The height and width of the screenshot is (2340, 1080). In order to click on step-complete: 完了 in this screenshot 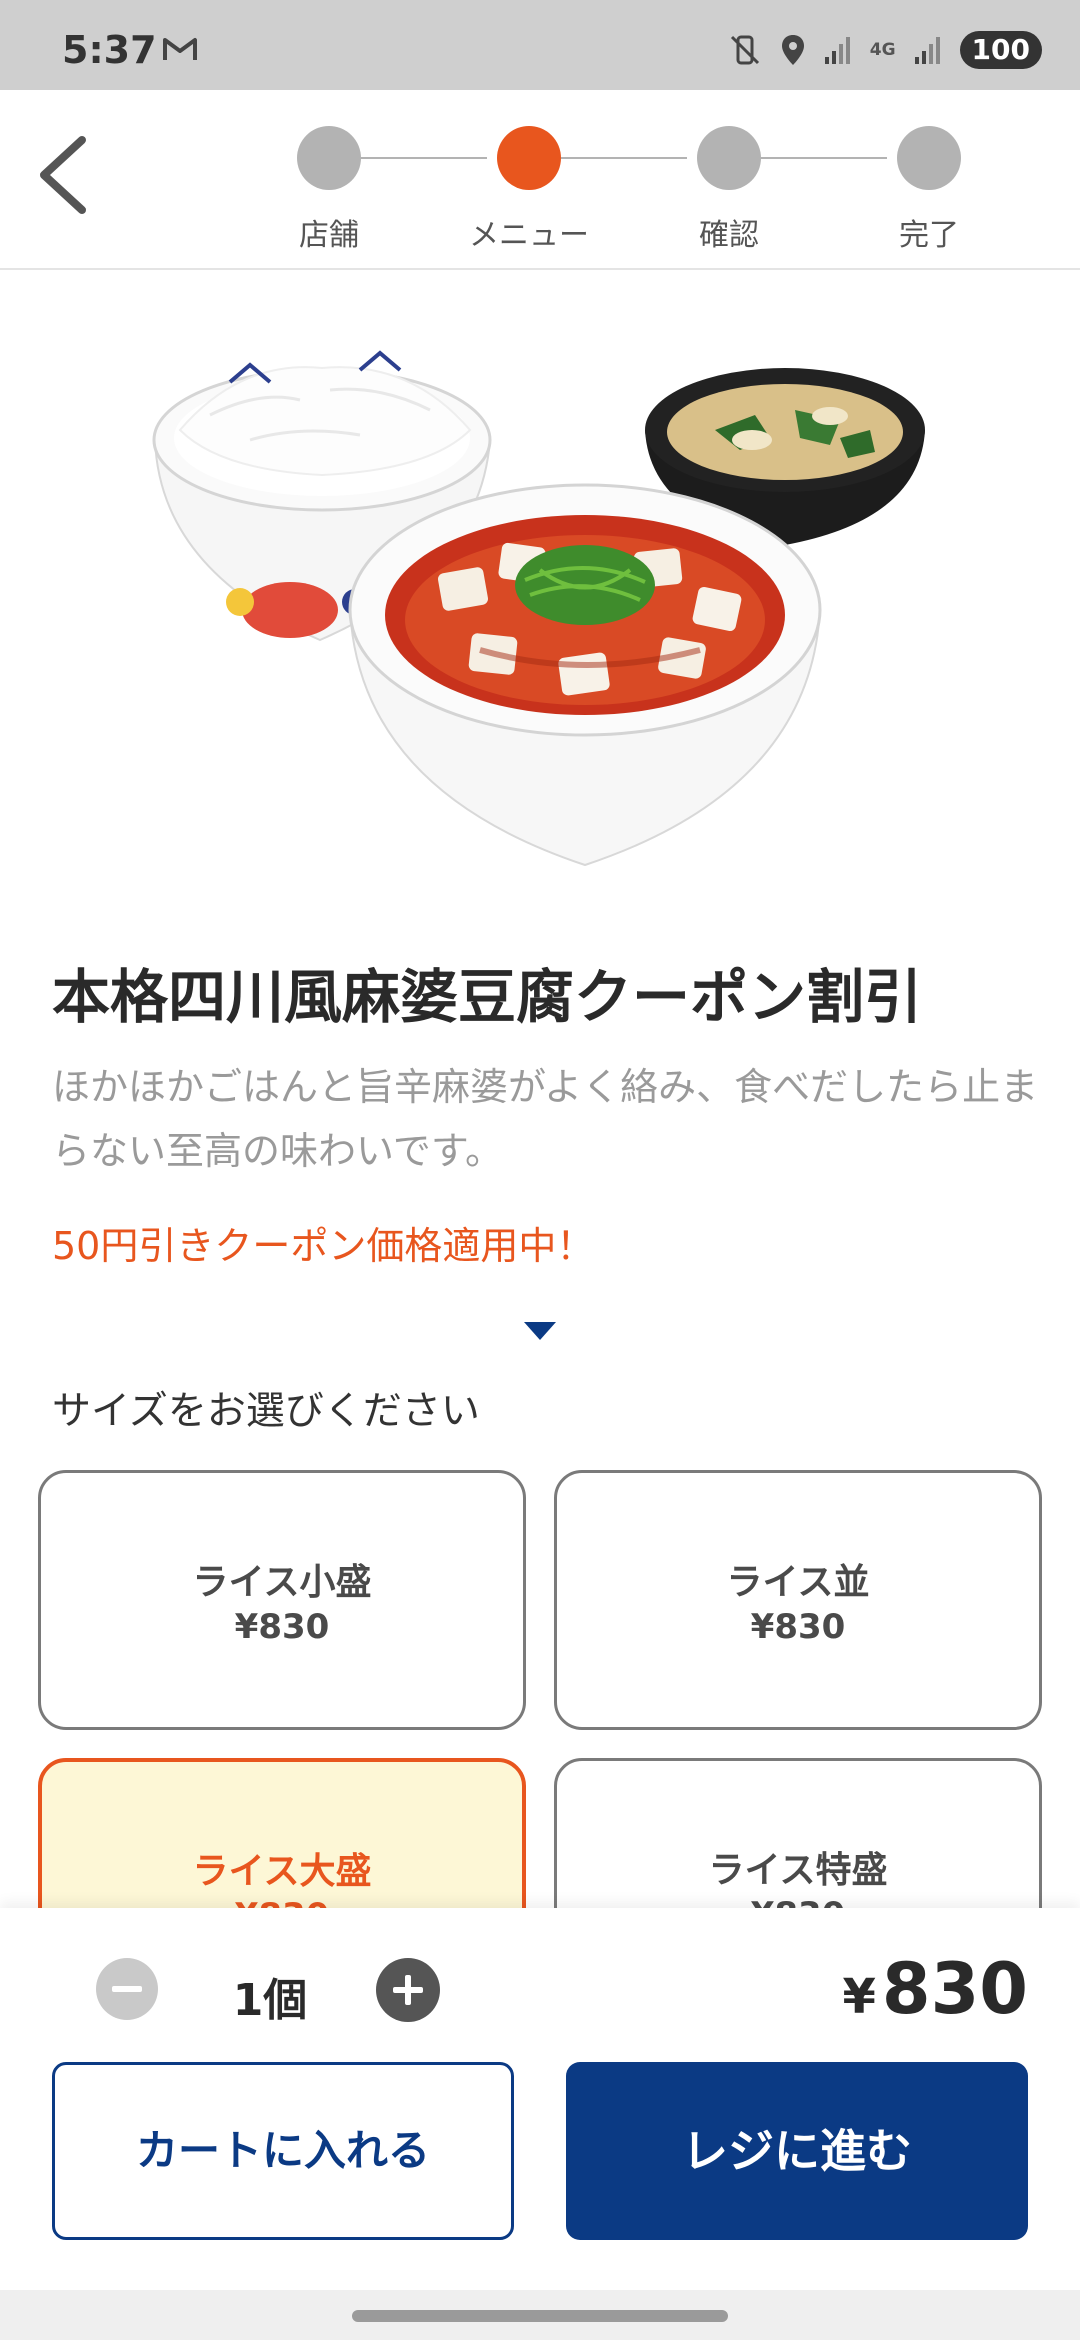, I will do `click(929, 190)`.